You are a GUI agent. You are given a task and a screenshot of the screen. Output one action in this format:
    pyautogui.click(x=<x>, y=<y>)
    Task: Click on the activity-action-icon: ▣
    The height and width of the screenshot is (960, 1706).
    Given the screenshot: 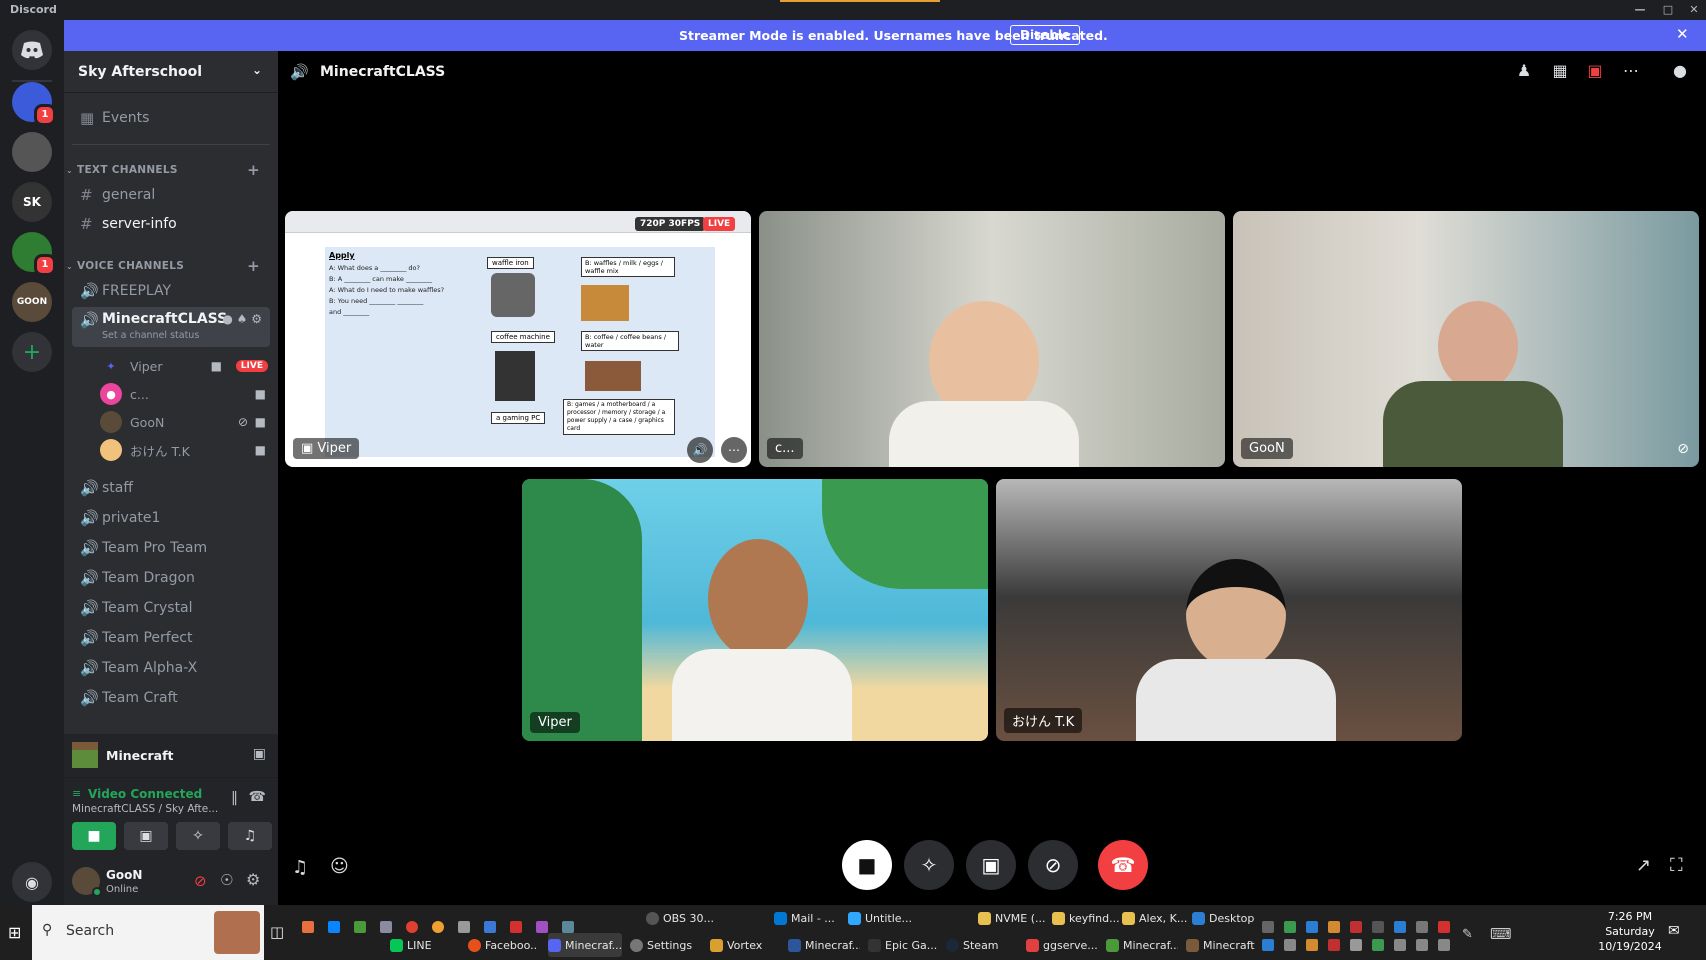 What is the action you would take?
    pyautogui.click(x=259, y=754)
    